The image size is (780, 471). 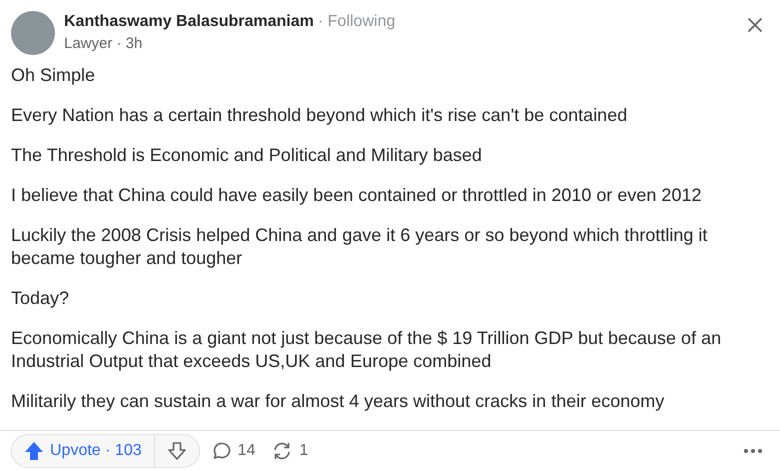 What do you see at coordinates (176, 451) in the screenshot?
I see `down-arrow-icon` at bounding box center [176, 451].